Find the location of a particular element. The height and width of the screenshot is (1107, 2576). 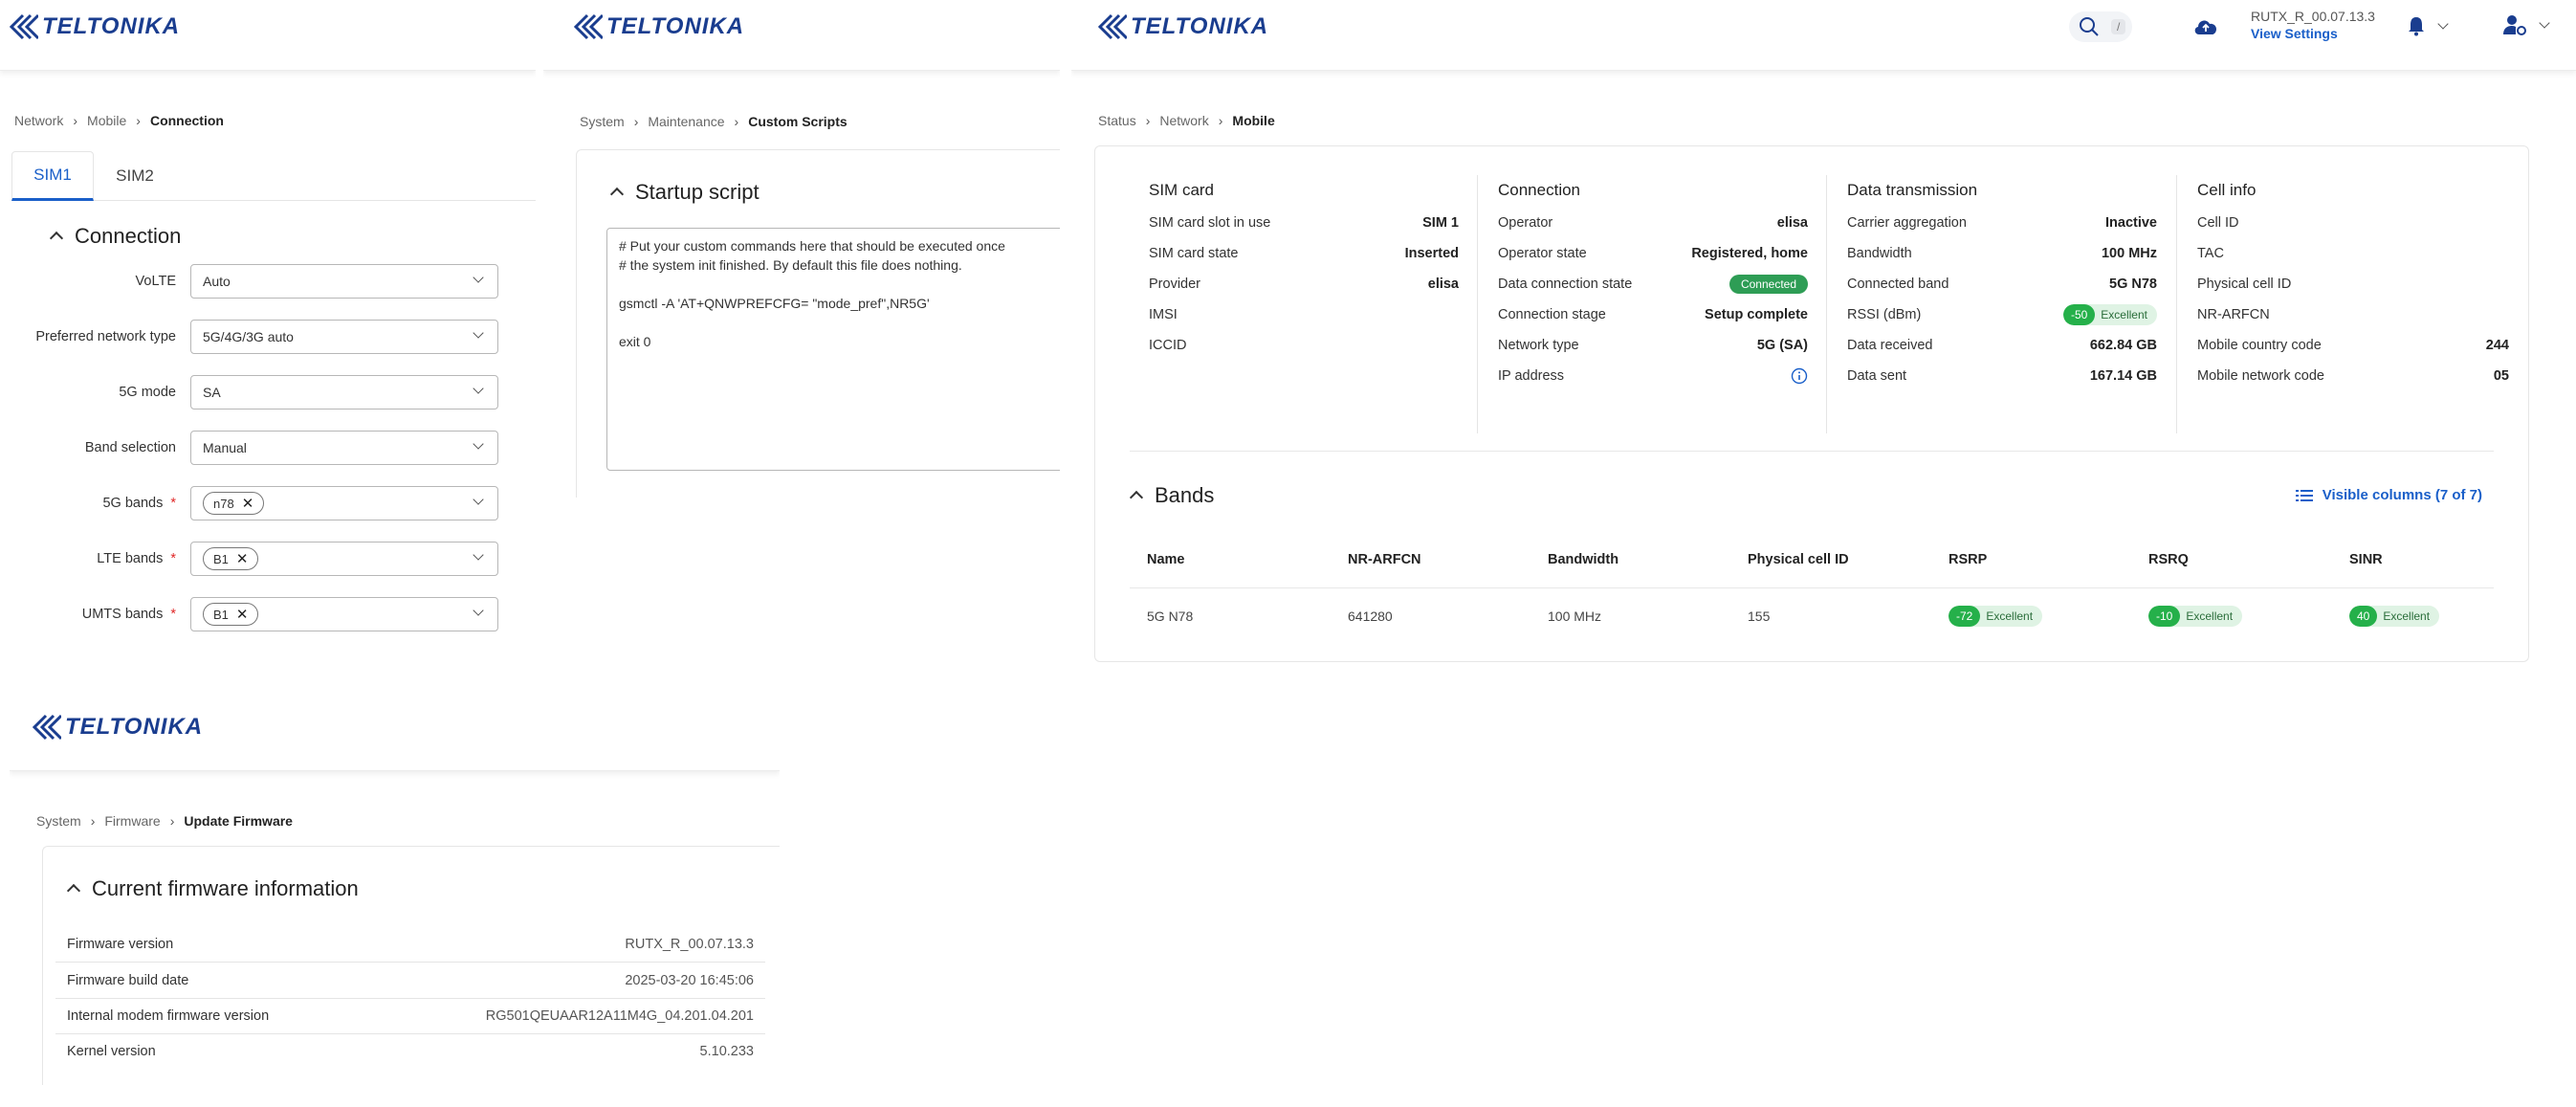

kv-row: Connection stage Setup complete is located at coordinates (1653, 314).